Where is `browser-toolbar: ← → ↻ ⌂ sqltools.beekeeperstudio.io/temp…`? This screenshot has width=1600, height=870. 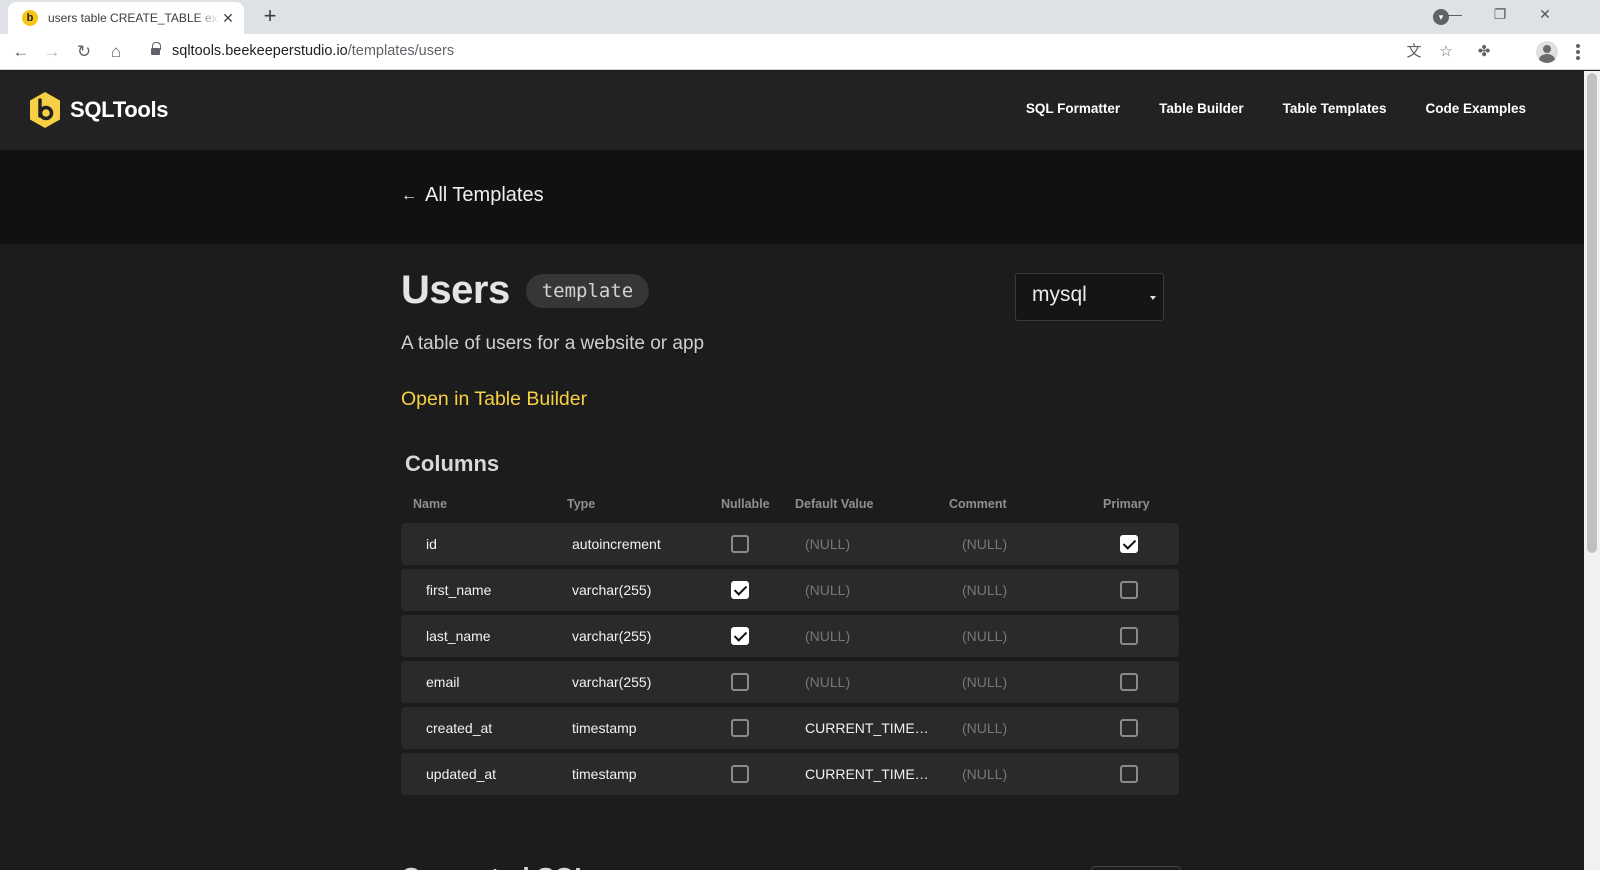 browser-toolbar: ← → ↻ ⌂ sqltools.beekeeperstudio.io/temp… is located at coordinates (800, 52).